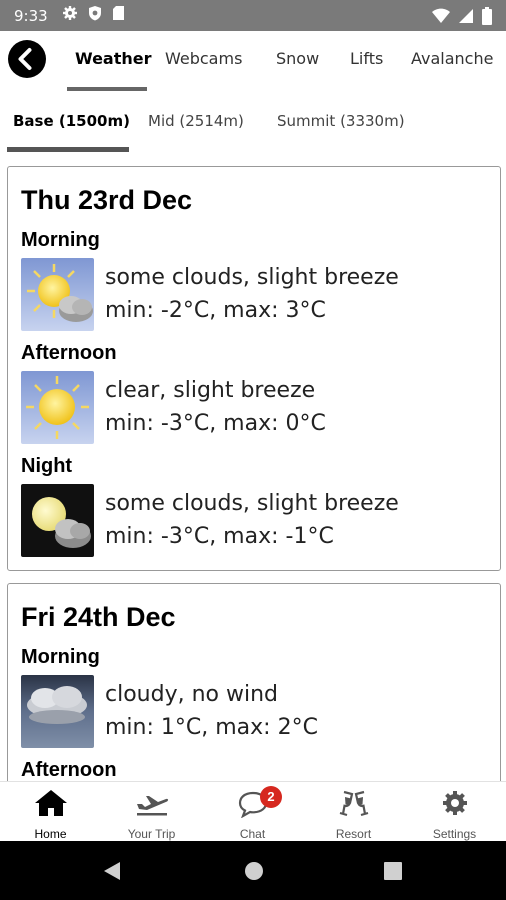 Image resolution: width=506 pixels, height=900 pixels. What do you see at coordinates (252, 834) in the screenshot?
I see `nav-label: Chat` at bounding box center [252, 834].